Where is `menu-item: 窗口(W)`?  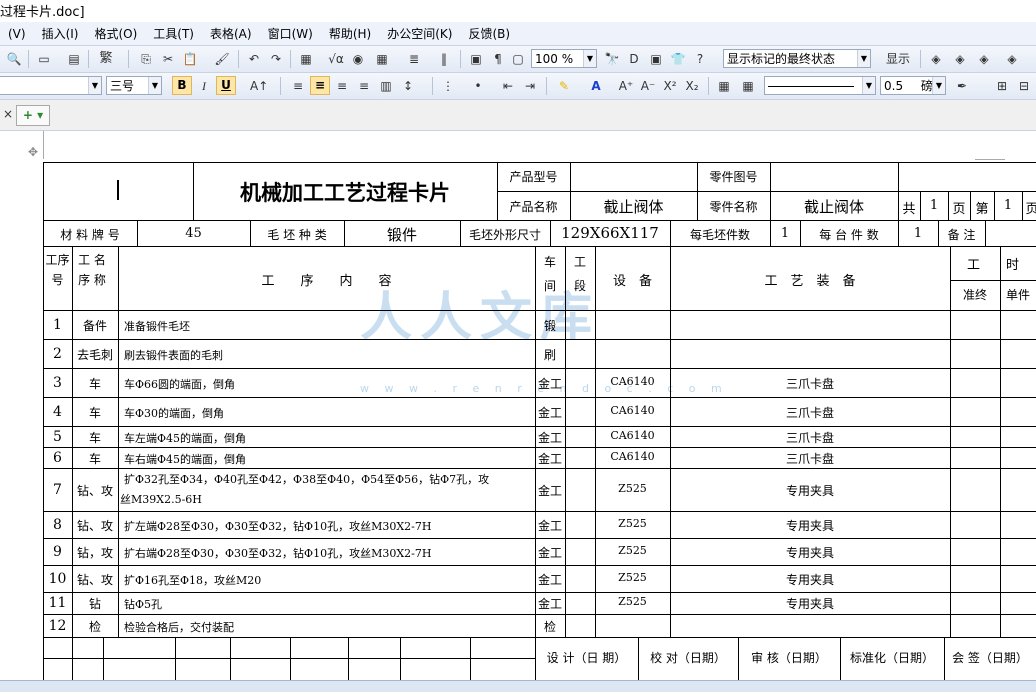
menu-item: 窗口(W) is located at coordinates (290, 33).